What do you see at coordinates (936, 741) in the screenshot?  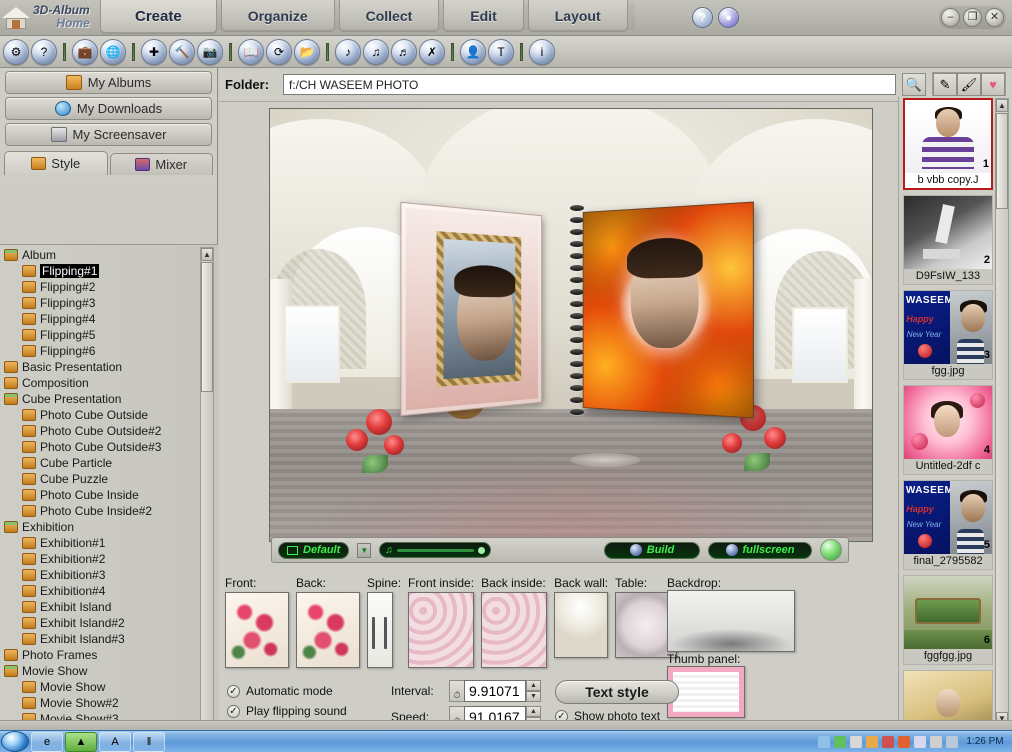 I see `tray-printer-icon` at bounding box center [936, 741].